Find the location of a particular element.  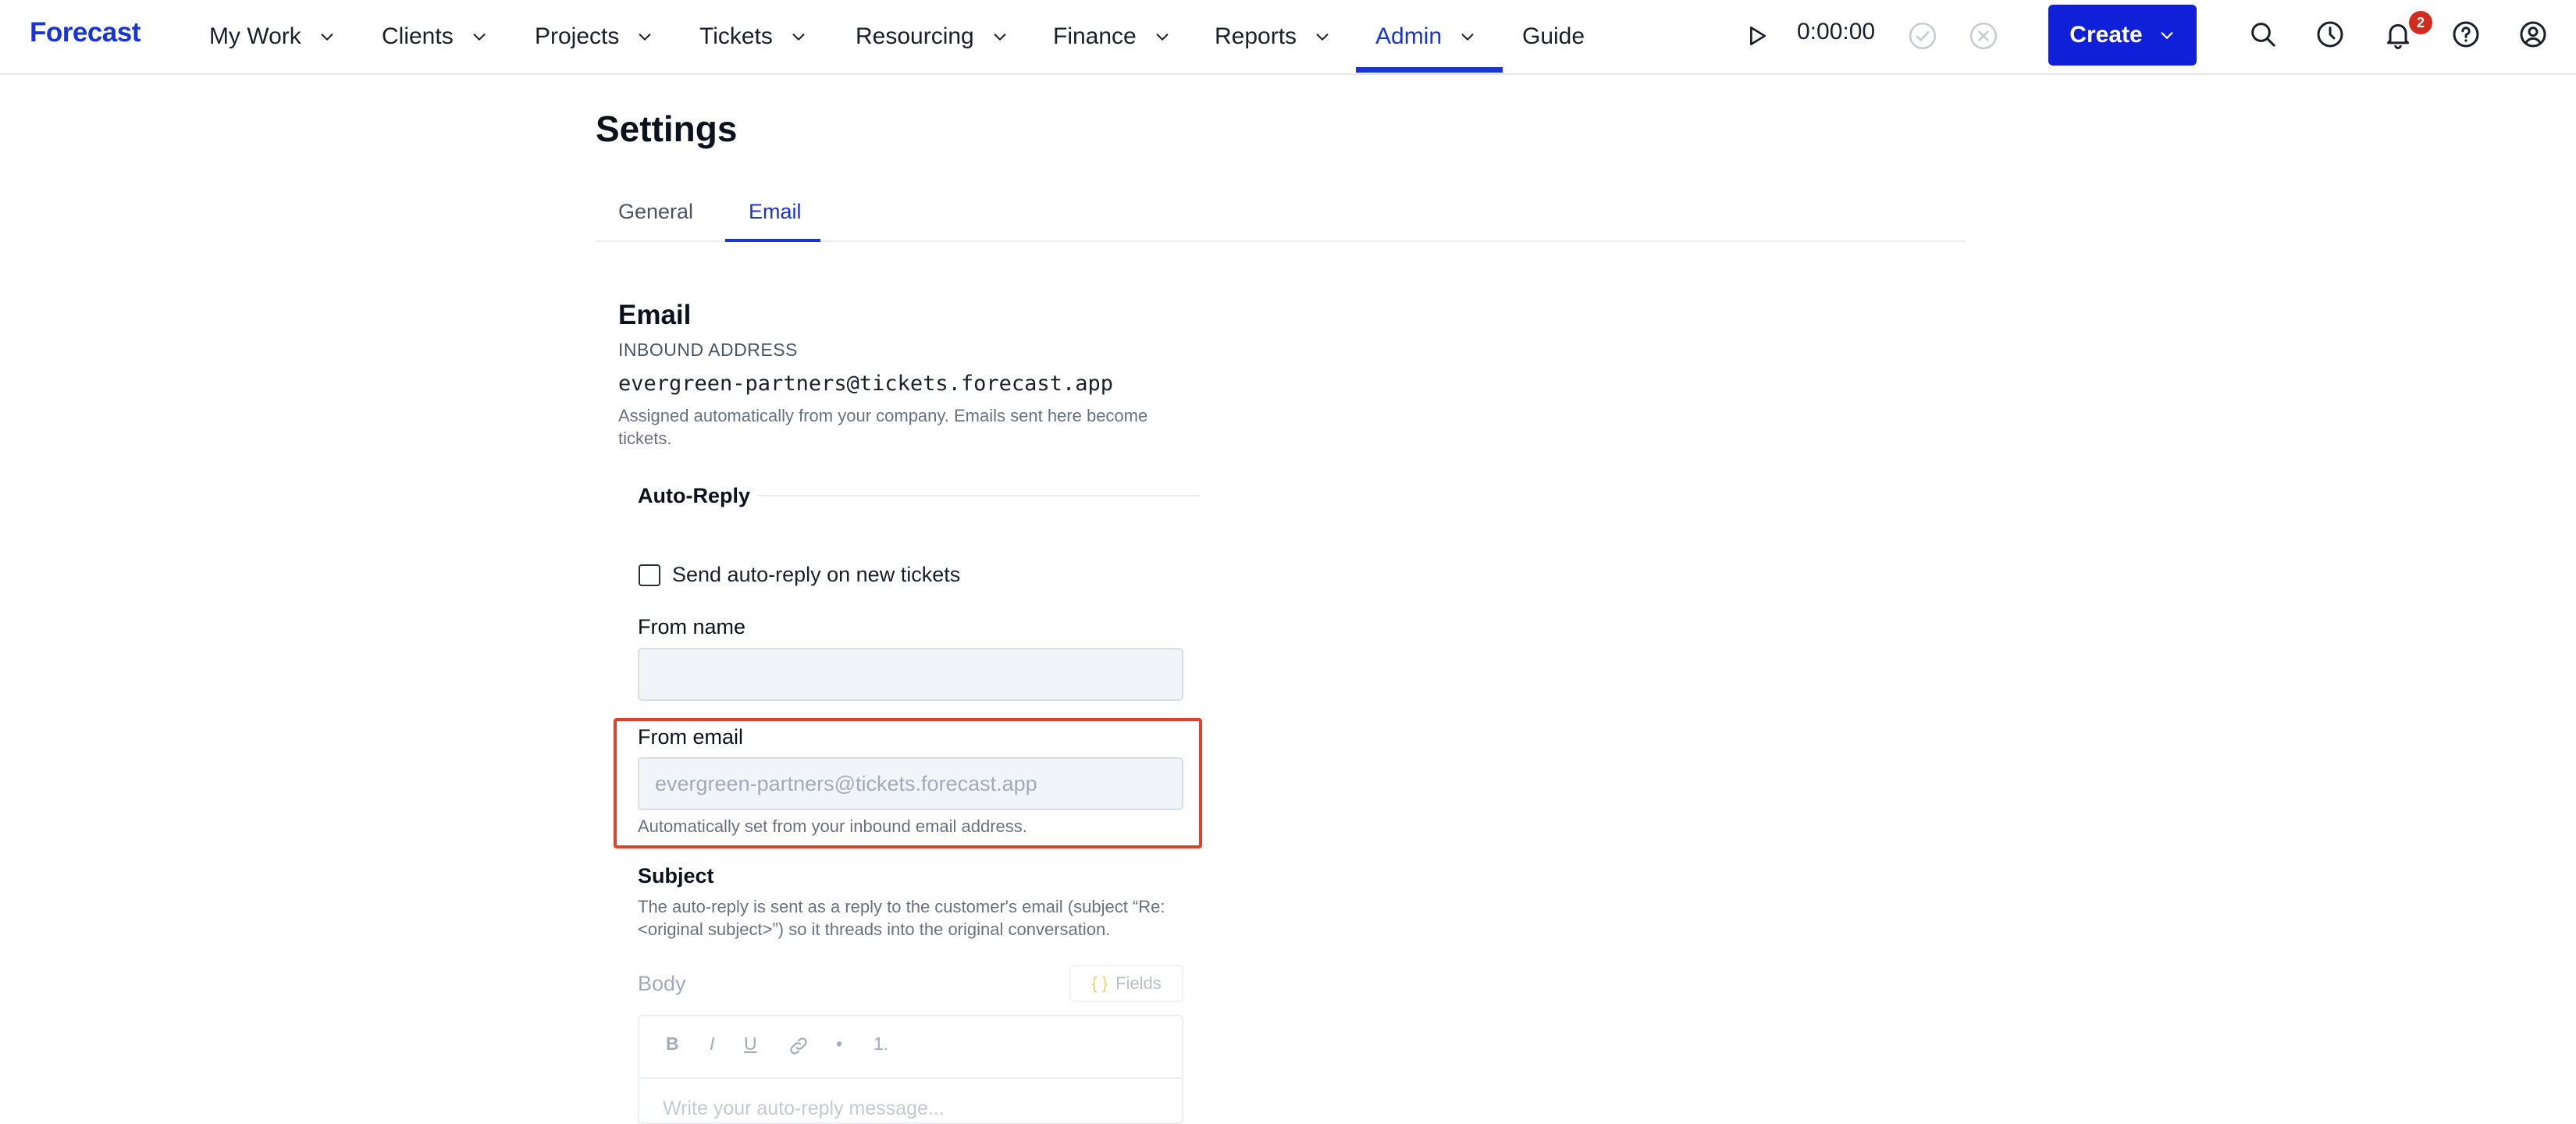

settings-tabs: General Email is located at coordinates (1281, 209).